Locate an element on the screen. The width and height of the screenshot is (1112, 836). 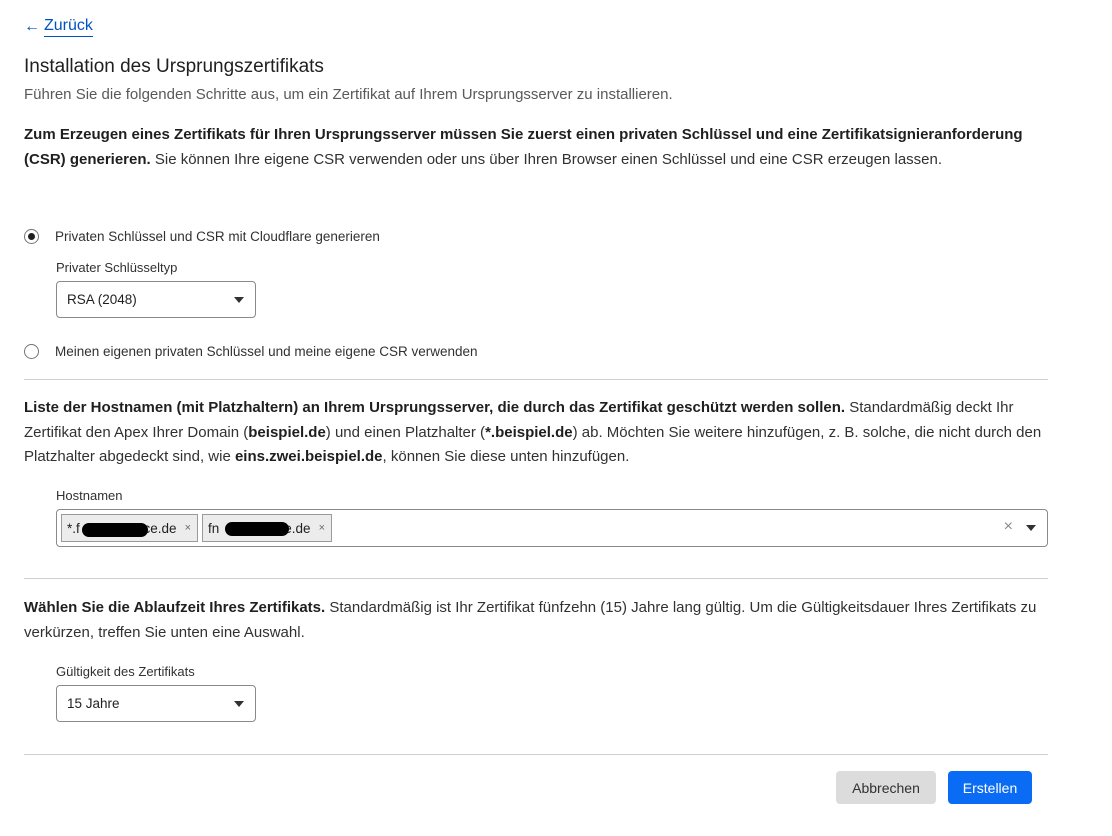
example-apex: beispiel.de is located at coordinates (287, 432).